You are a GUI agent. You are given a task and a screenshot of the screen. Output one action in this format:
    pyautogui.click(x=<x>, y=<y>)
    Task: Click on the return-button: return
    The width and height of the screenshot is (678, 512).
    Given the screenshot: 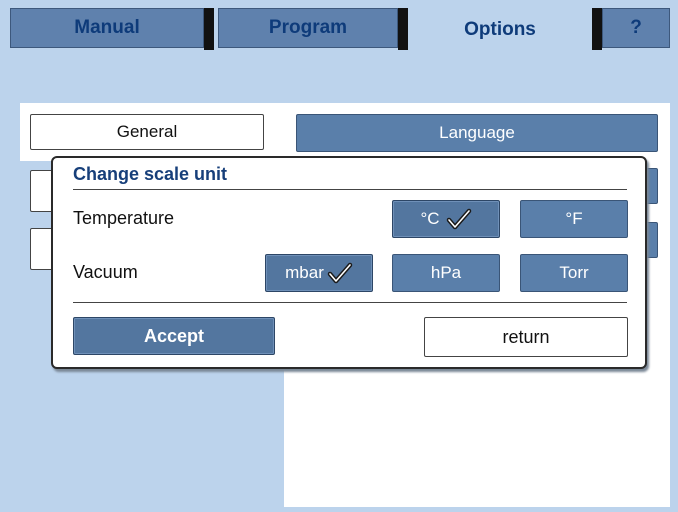 What is the action you would take?
    pyautogui.click(x=526, y=337)
    